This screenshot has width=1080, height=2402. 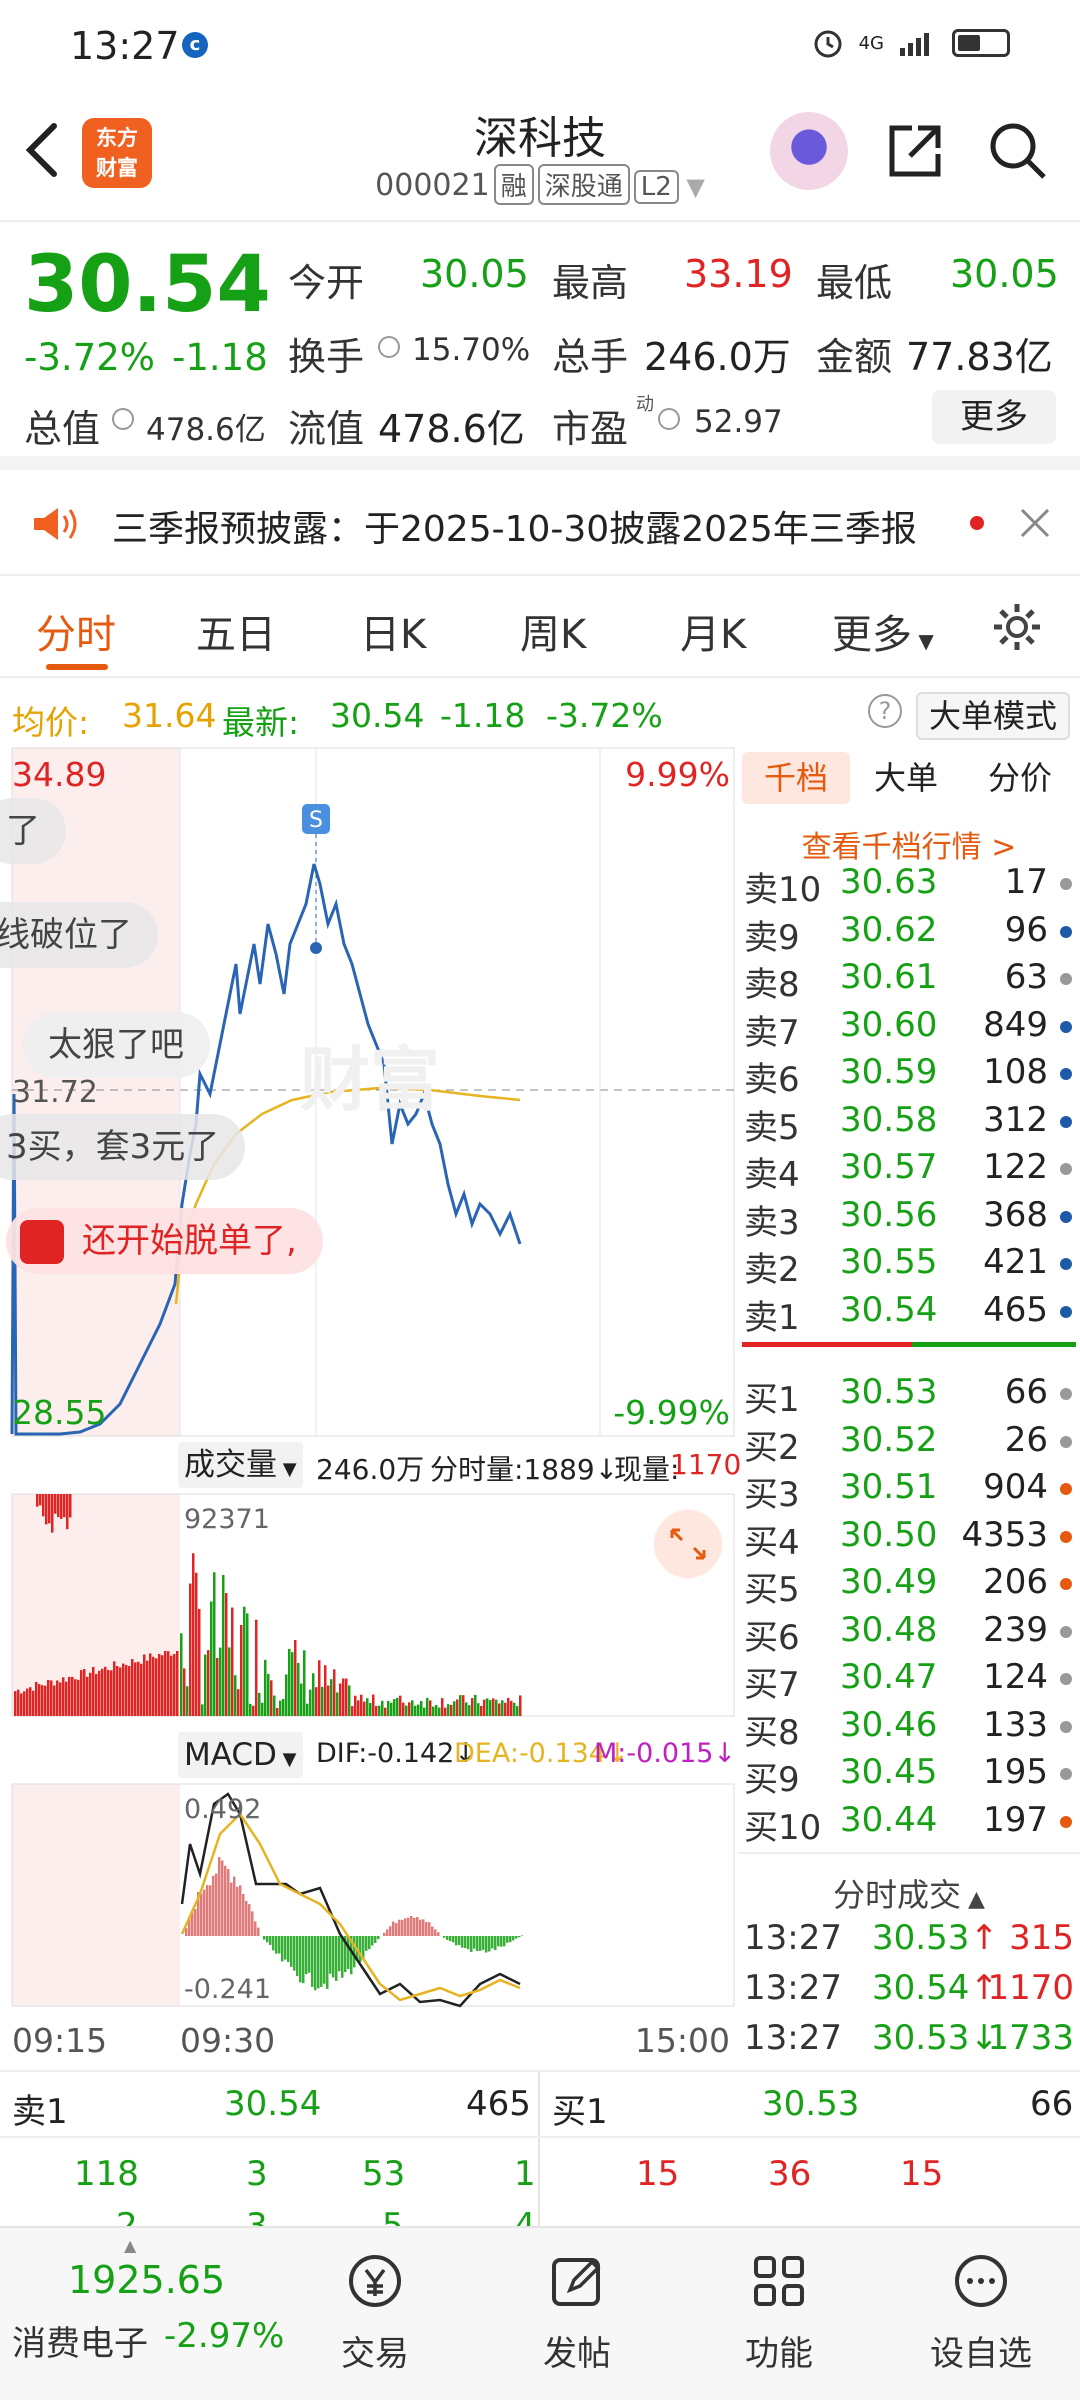 What do you see at coordinates (370, 1080) in the screenshot?
I see `watermark: 财富` at bounding box center [370, 1080].